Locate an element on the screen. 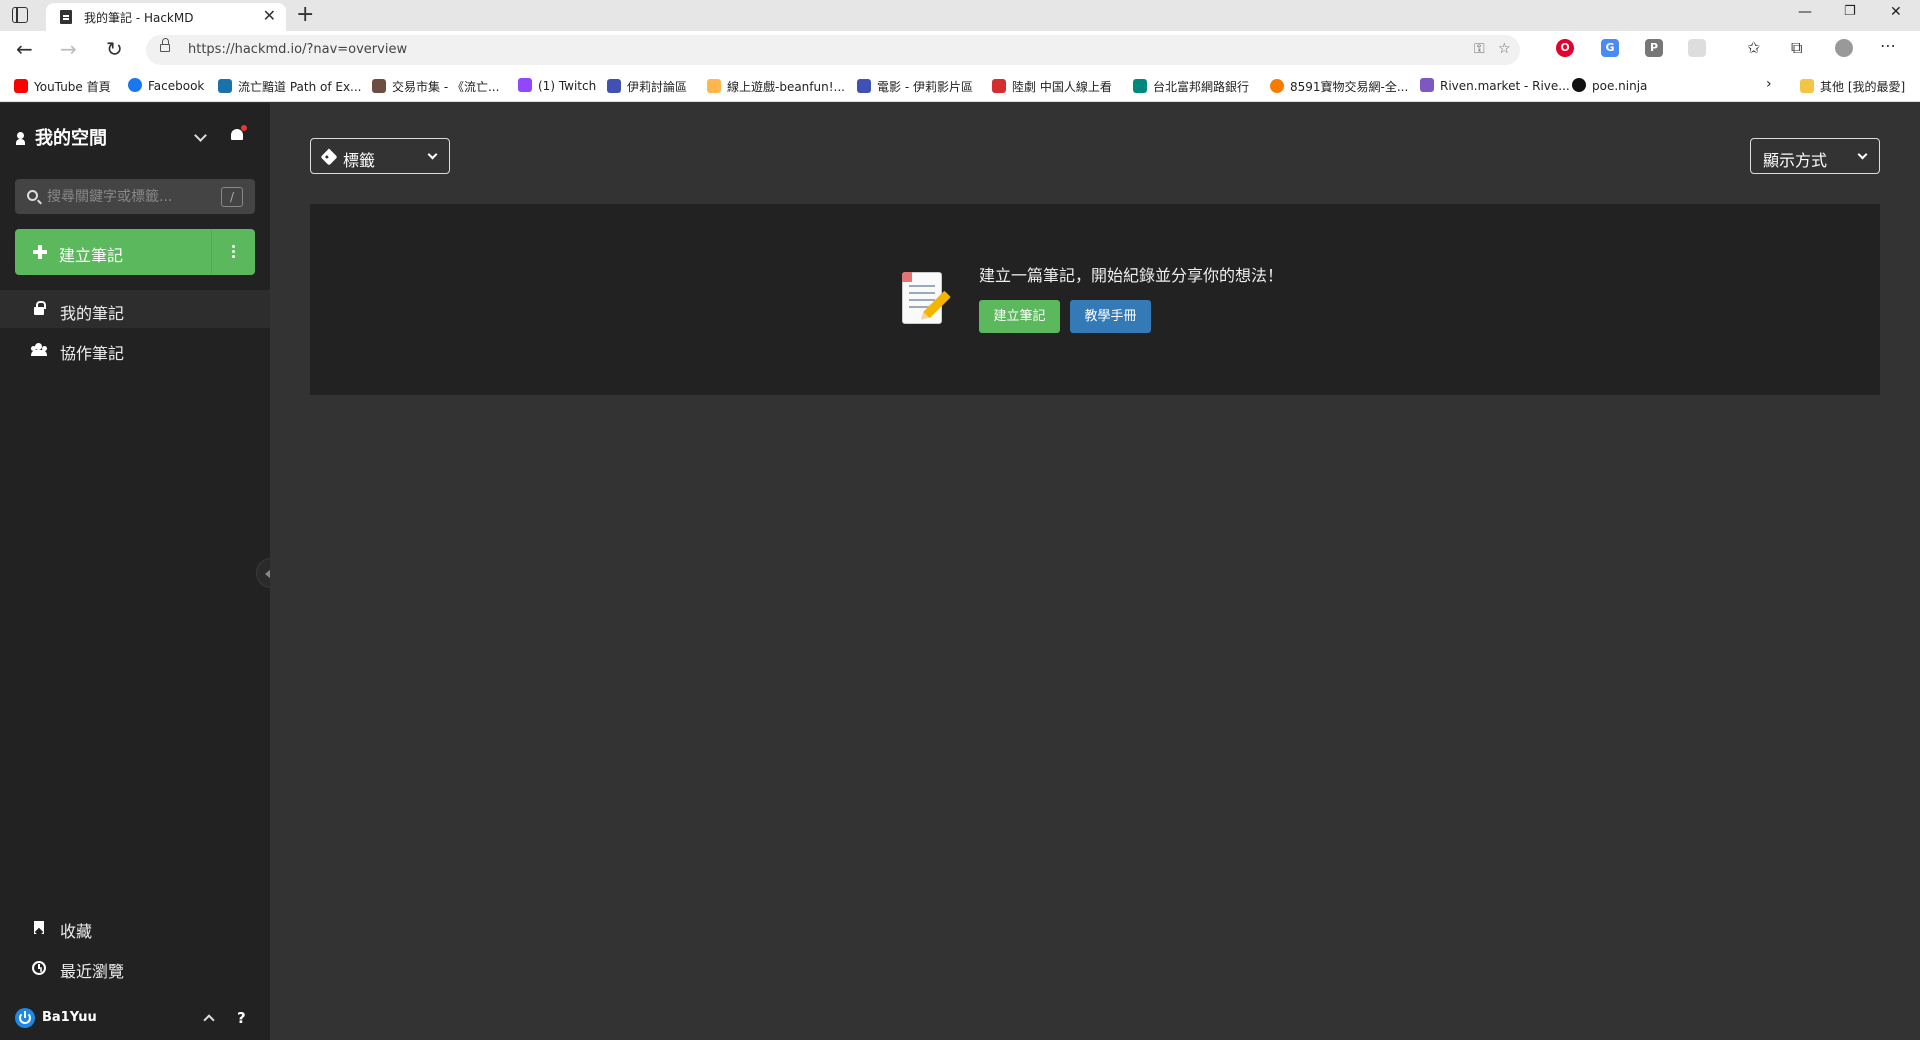  poe-ninja-icon is located at coordinates (1579, 85).